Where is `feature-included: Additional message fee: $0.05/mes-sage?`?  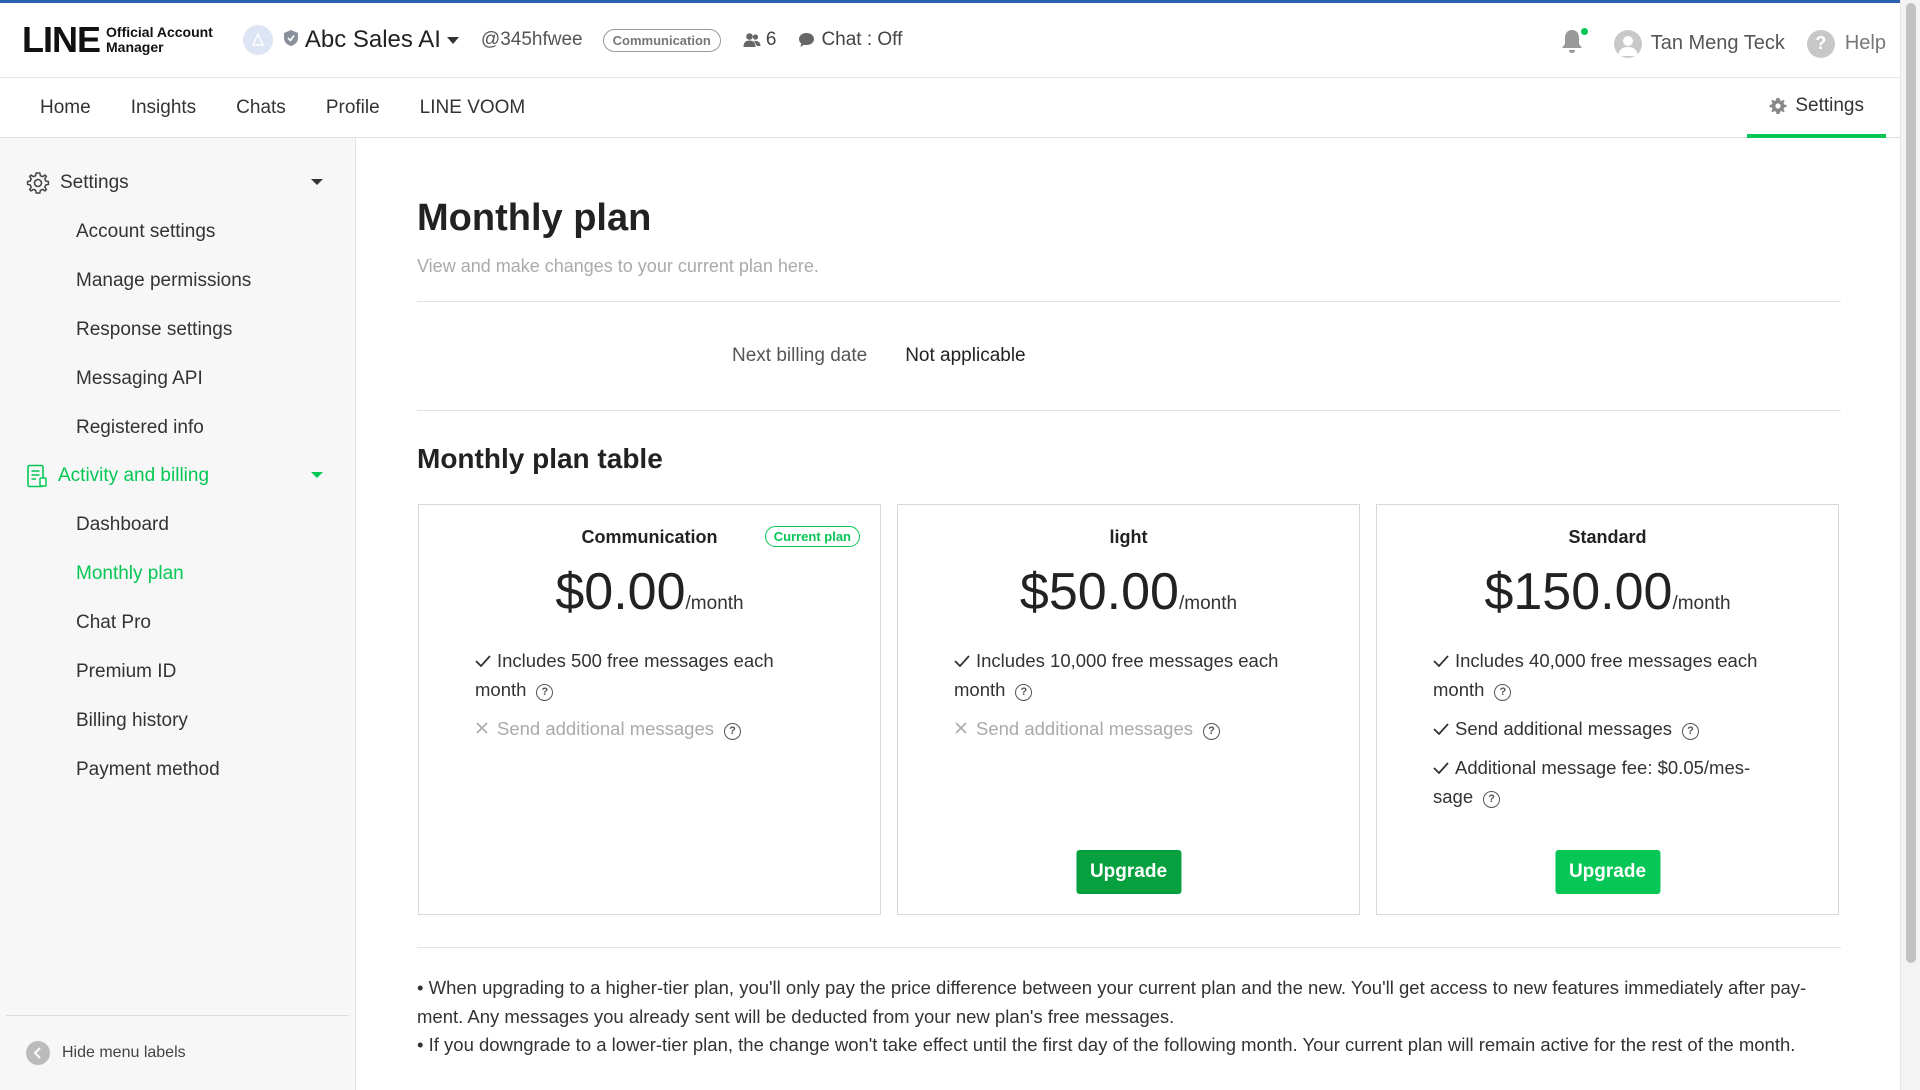 feature-included: Additional message fee: $0.05/mes-sage? is located at coordinates (1607, 782).